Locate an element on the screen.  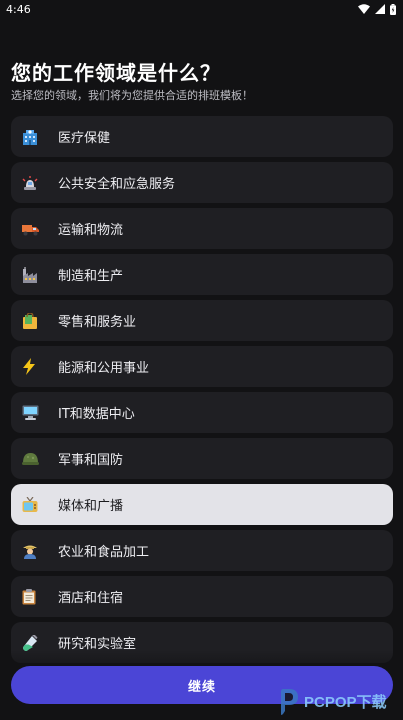
industry-label: 媒体和广播 is located at coordinates (91, 506).